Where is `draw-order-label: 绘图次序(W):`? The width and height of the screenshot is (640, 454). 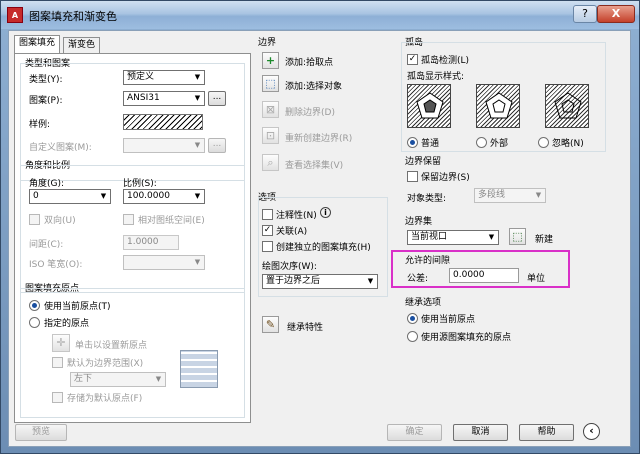
draw-order-label: 绘图次序(W): is located at coordinates (289, 267).